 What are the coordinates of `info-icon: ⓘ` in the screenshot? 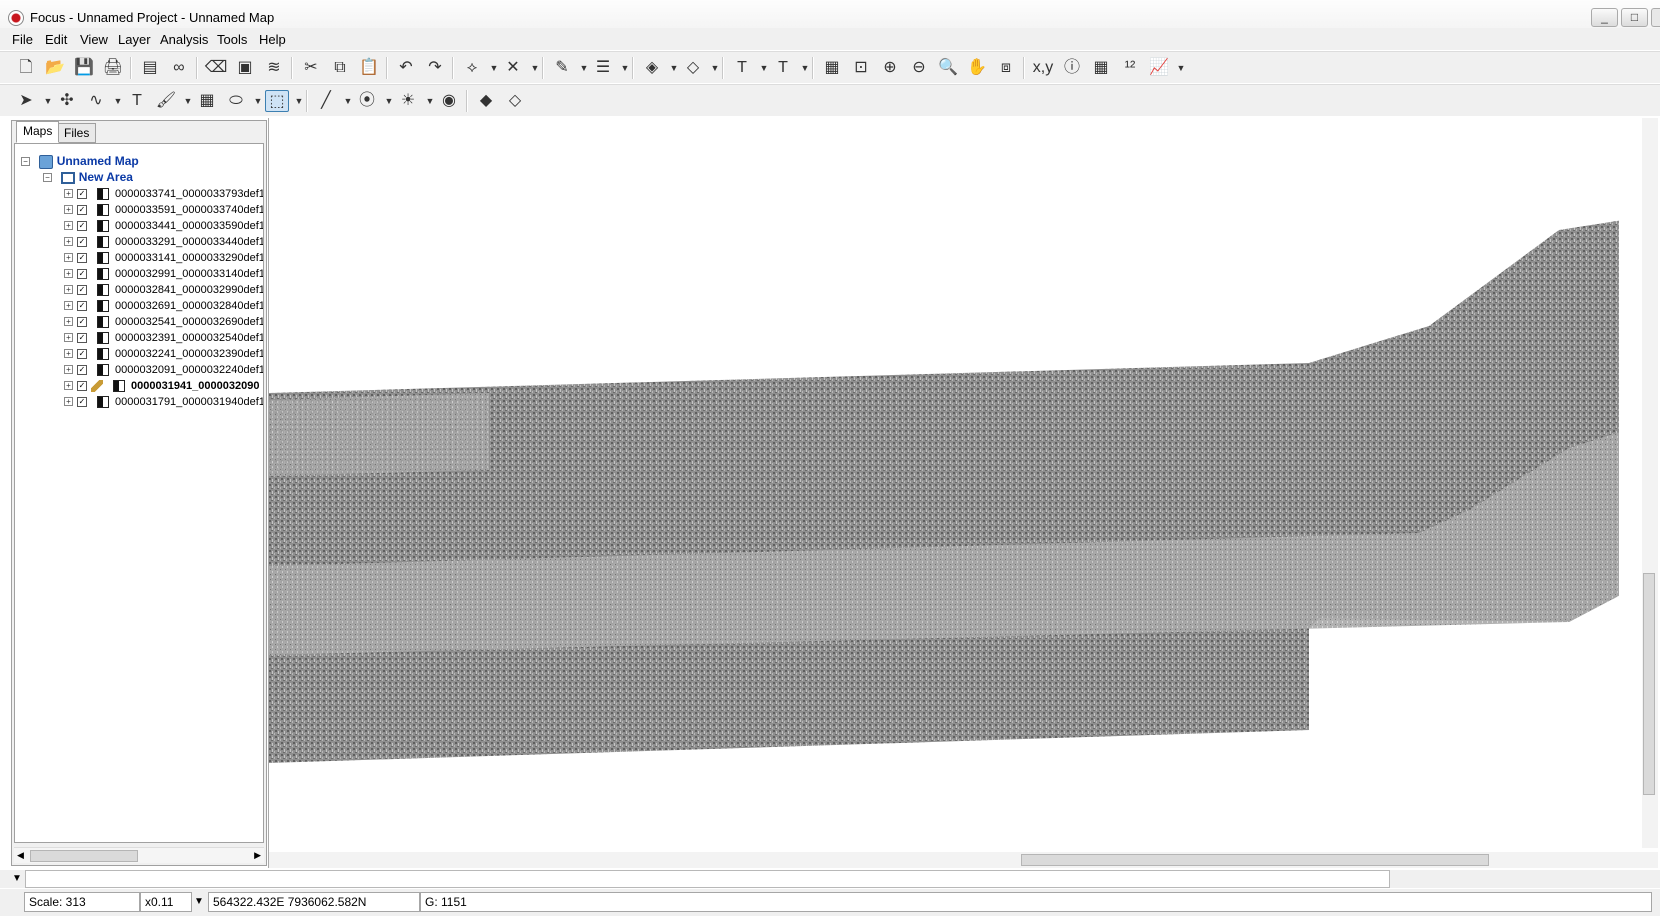 It's located at (1072, 68).